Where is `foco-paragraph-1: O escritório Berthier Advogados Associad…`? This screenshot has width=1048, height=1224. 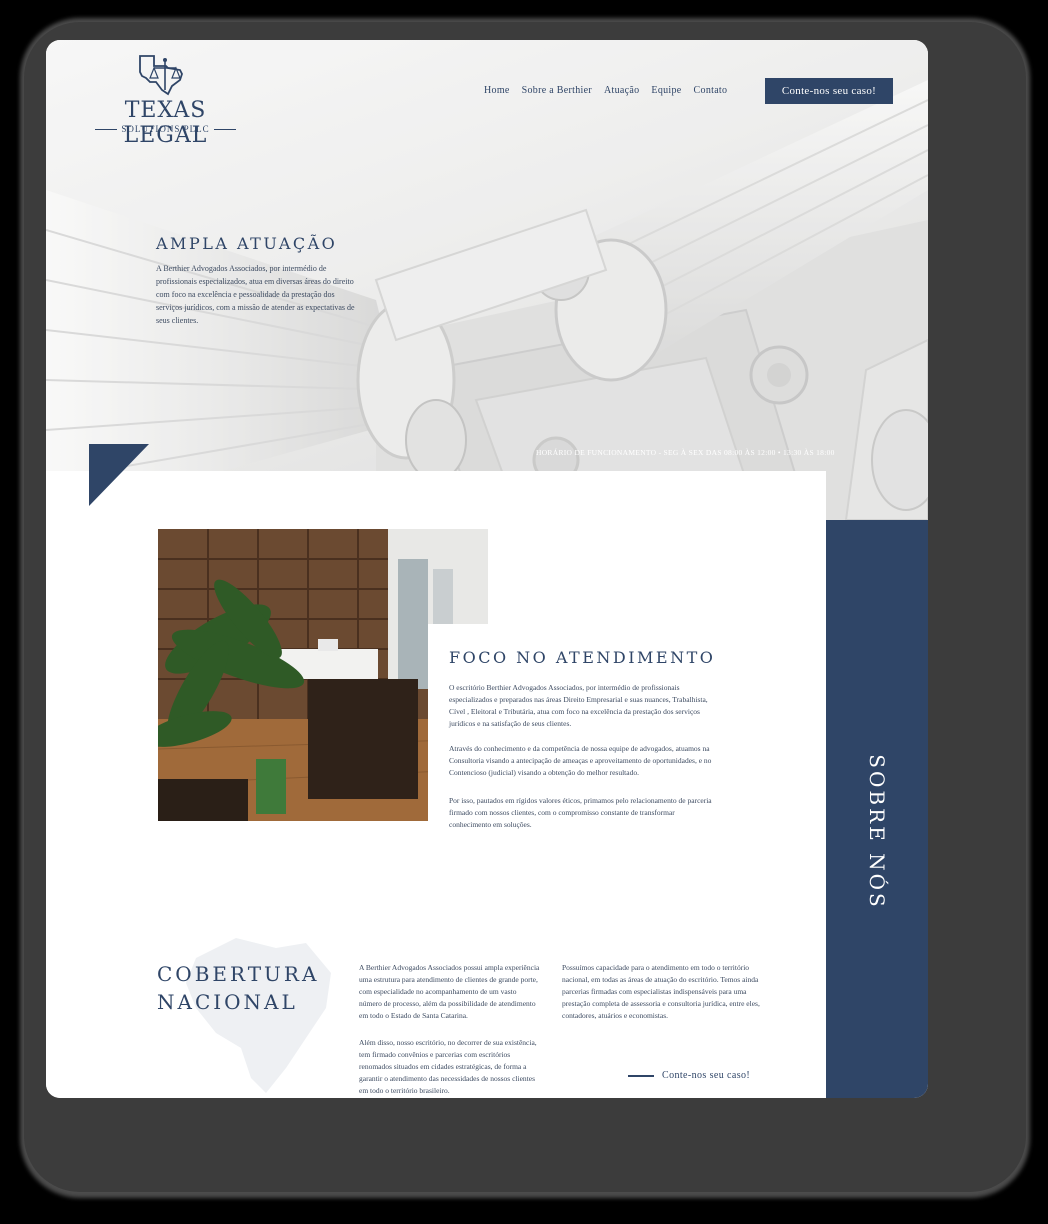
foco-paragraph-1: O escritório Berthier Advogados Associad… is located at coordinates (578, 705).